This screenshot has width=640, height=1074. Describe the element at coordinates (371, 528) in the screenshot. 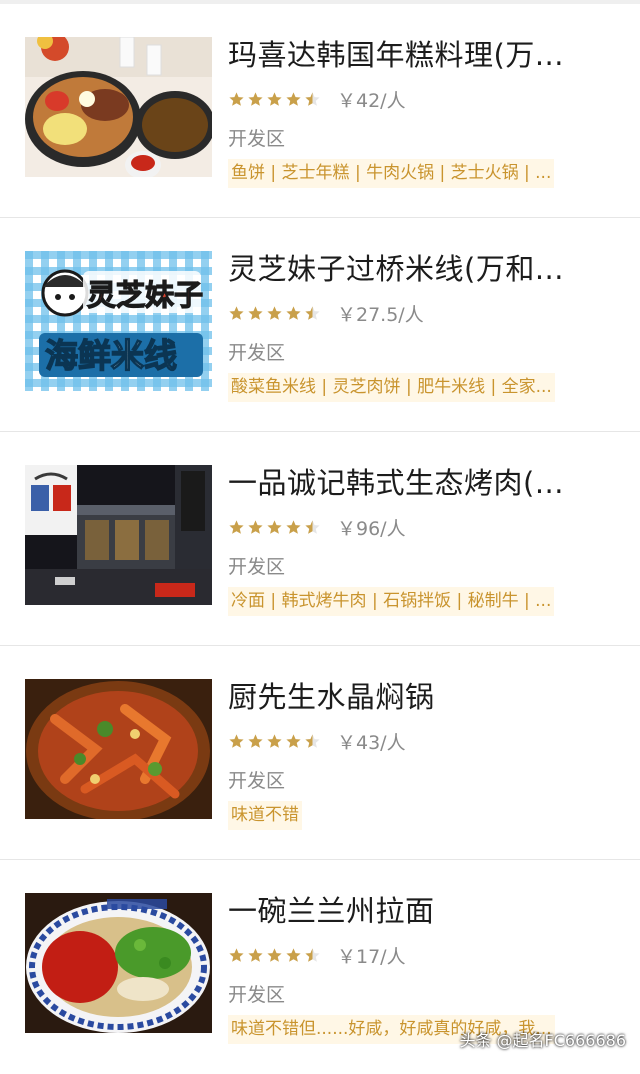

I see `price-per-person: ￥96/人` at that location.